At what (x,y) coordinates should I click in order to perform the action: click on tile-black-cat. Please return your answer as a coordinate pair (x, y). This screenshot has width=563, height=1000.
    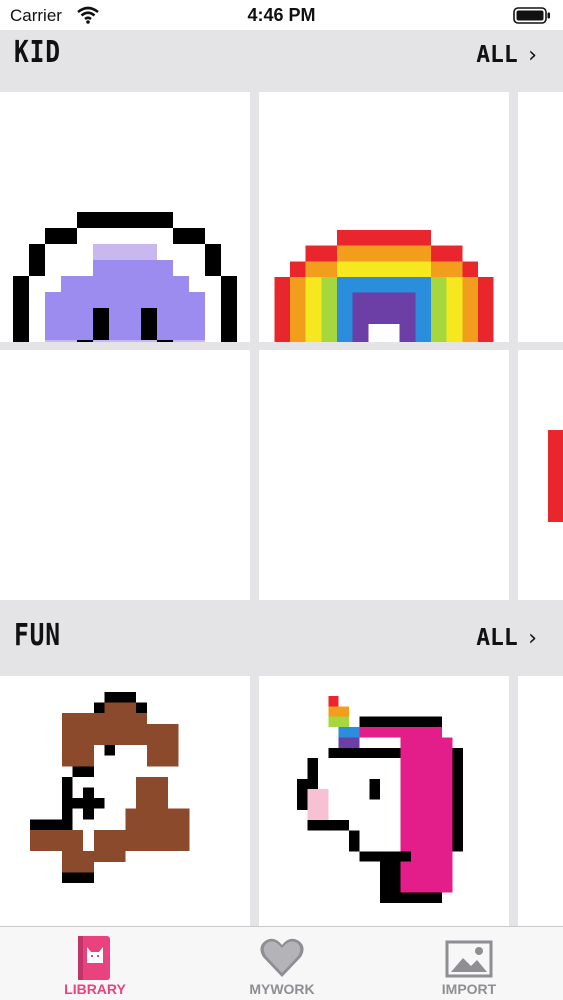
    Looking at the image, I should click on (384, 475).